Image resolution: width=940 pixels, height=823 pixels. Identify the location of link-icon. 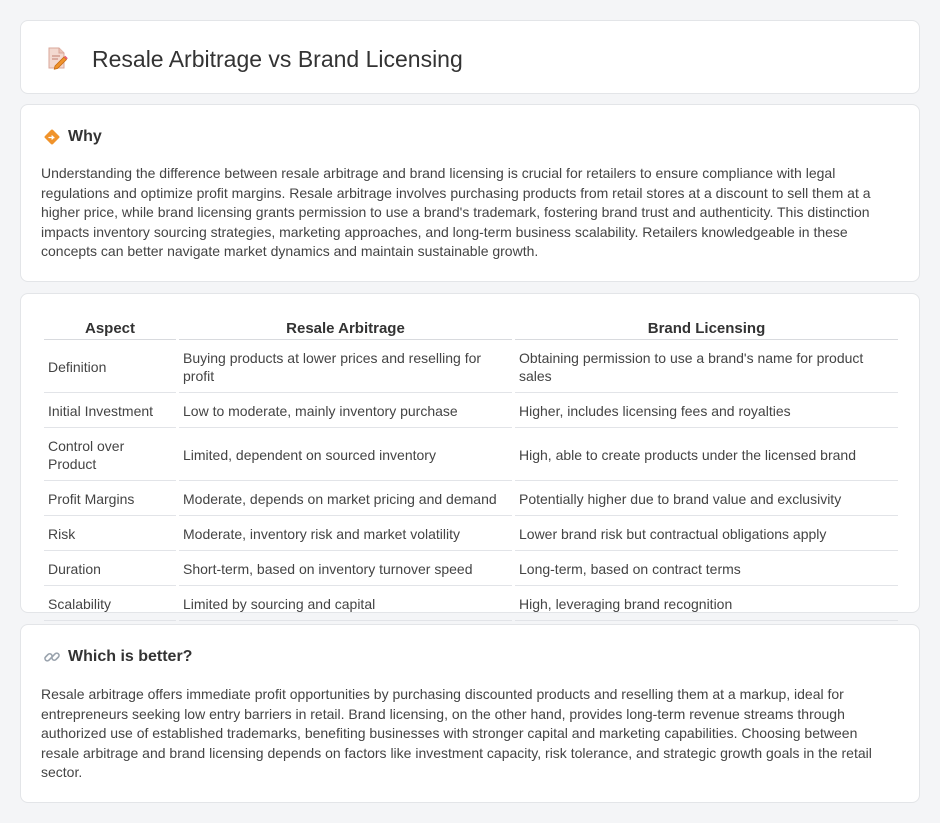
(52, 657).